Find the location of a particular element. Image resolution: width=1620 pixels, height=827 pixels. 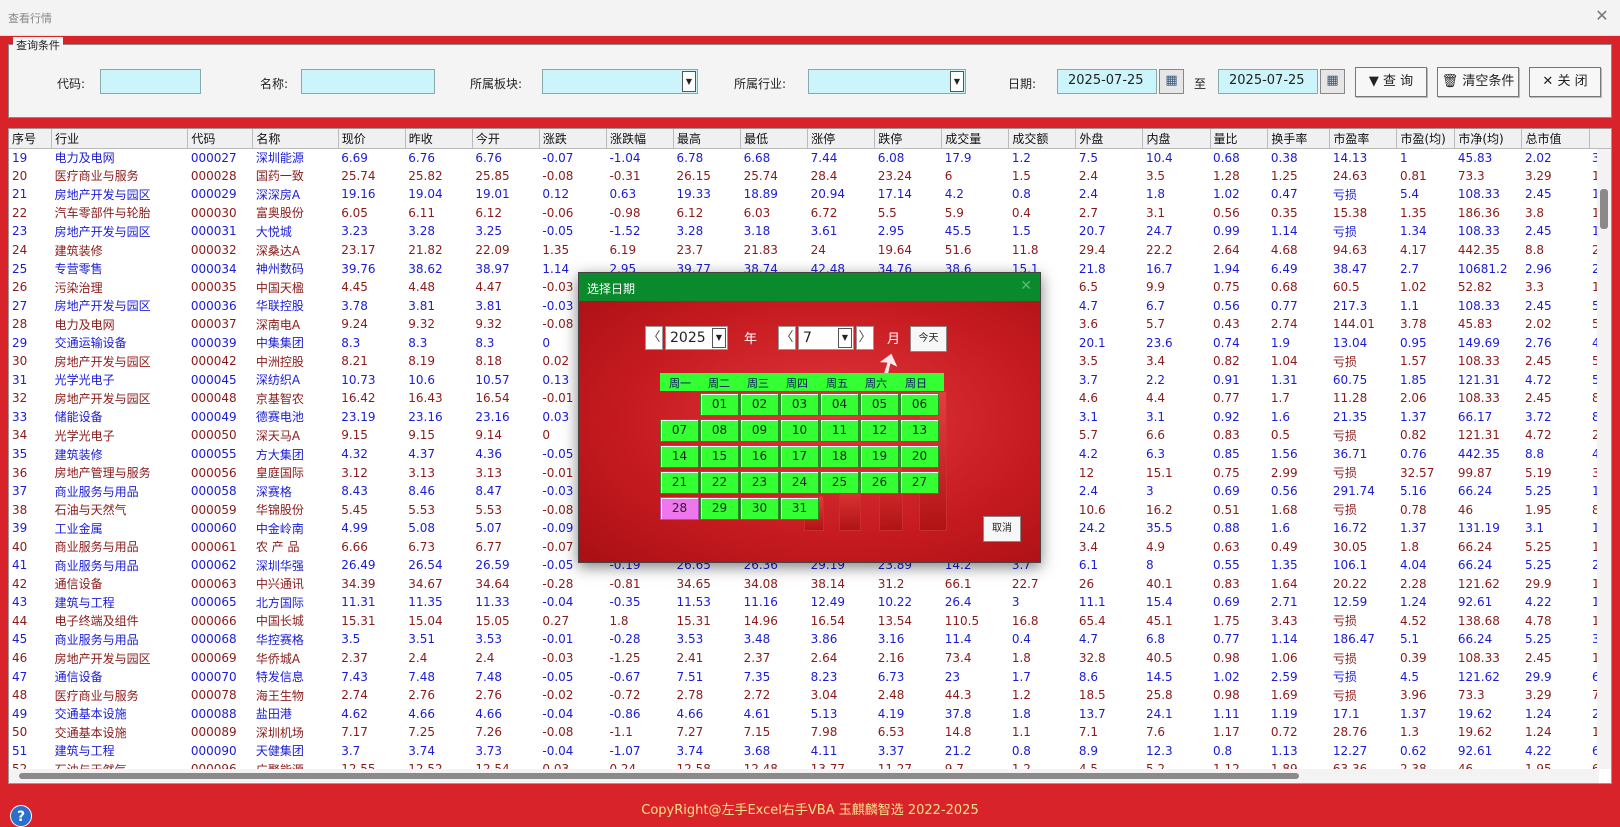

calendar-day: 13 is located at coordinates (919, 430).